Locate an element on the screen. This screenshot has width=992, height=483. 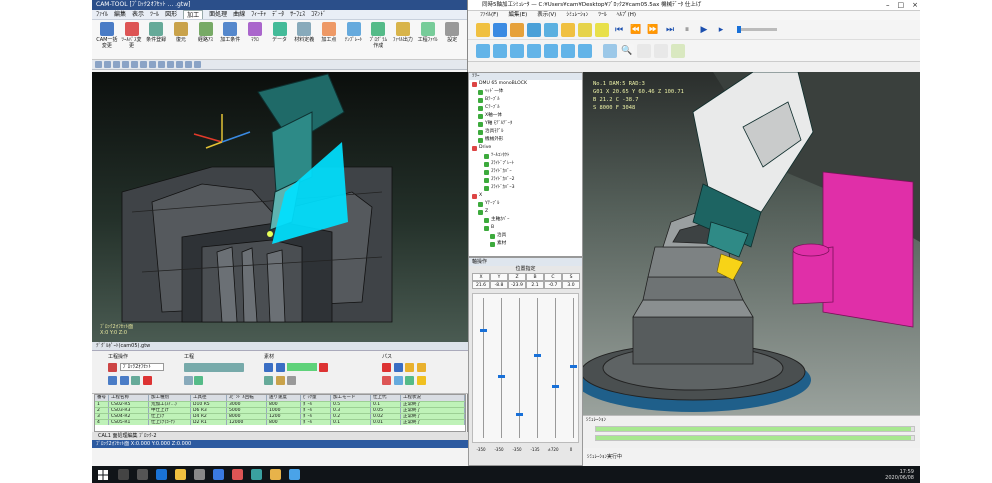
folder-icon is located at coordinates (275, 474).